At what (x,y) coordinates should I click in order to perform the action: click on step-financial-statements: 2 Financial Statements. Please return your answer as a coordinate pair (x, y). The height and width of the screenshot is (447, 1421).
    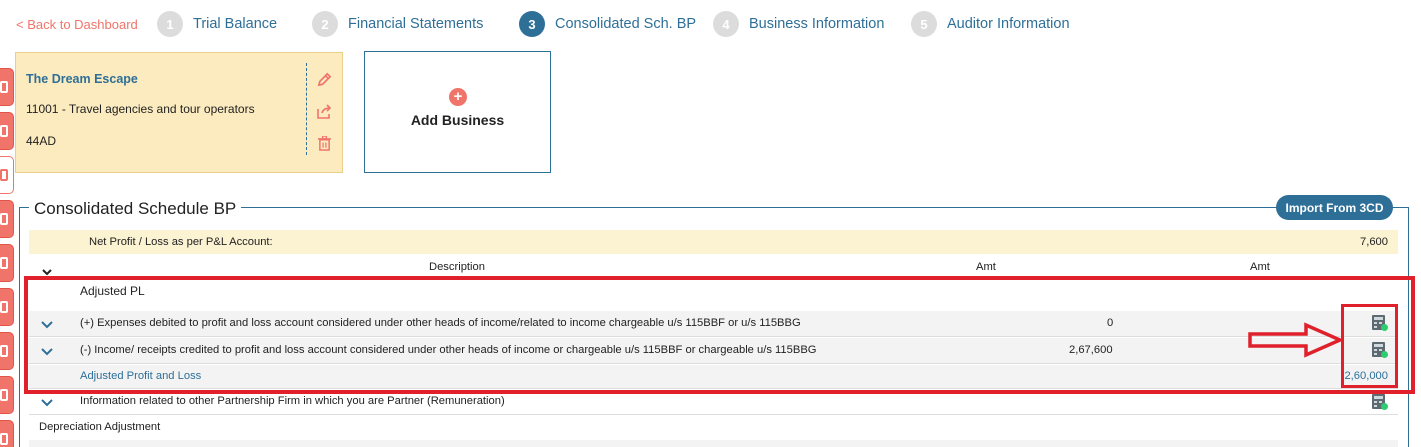
    Looking at the image, I should click on (397, 24).